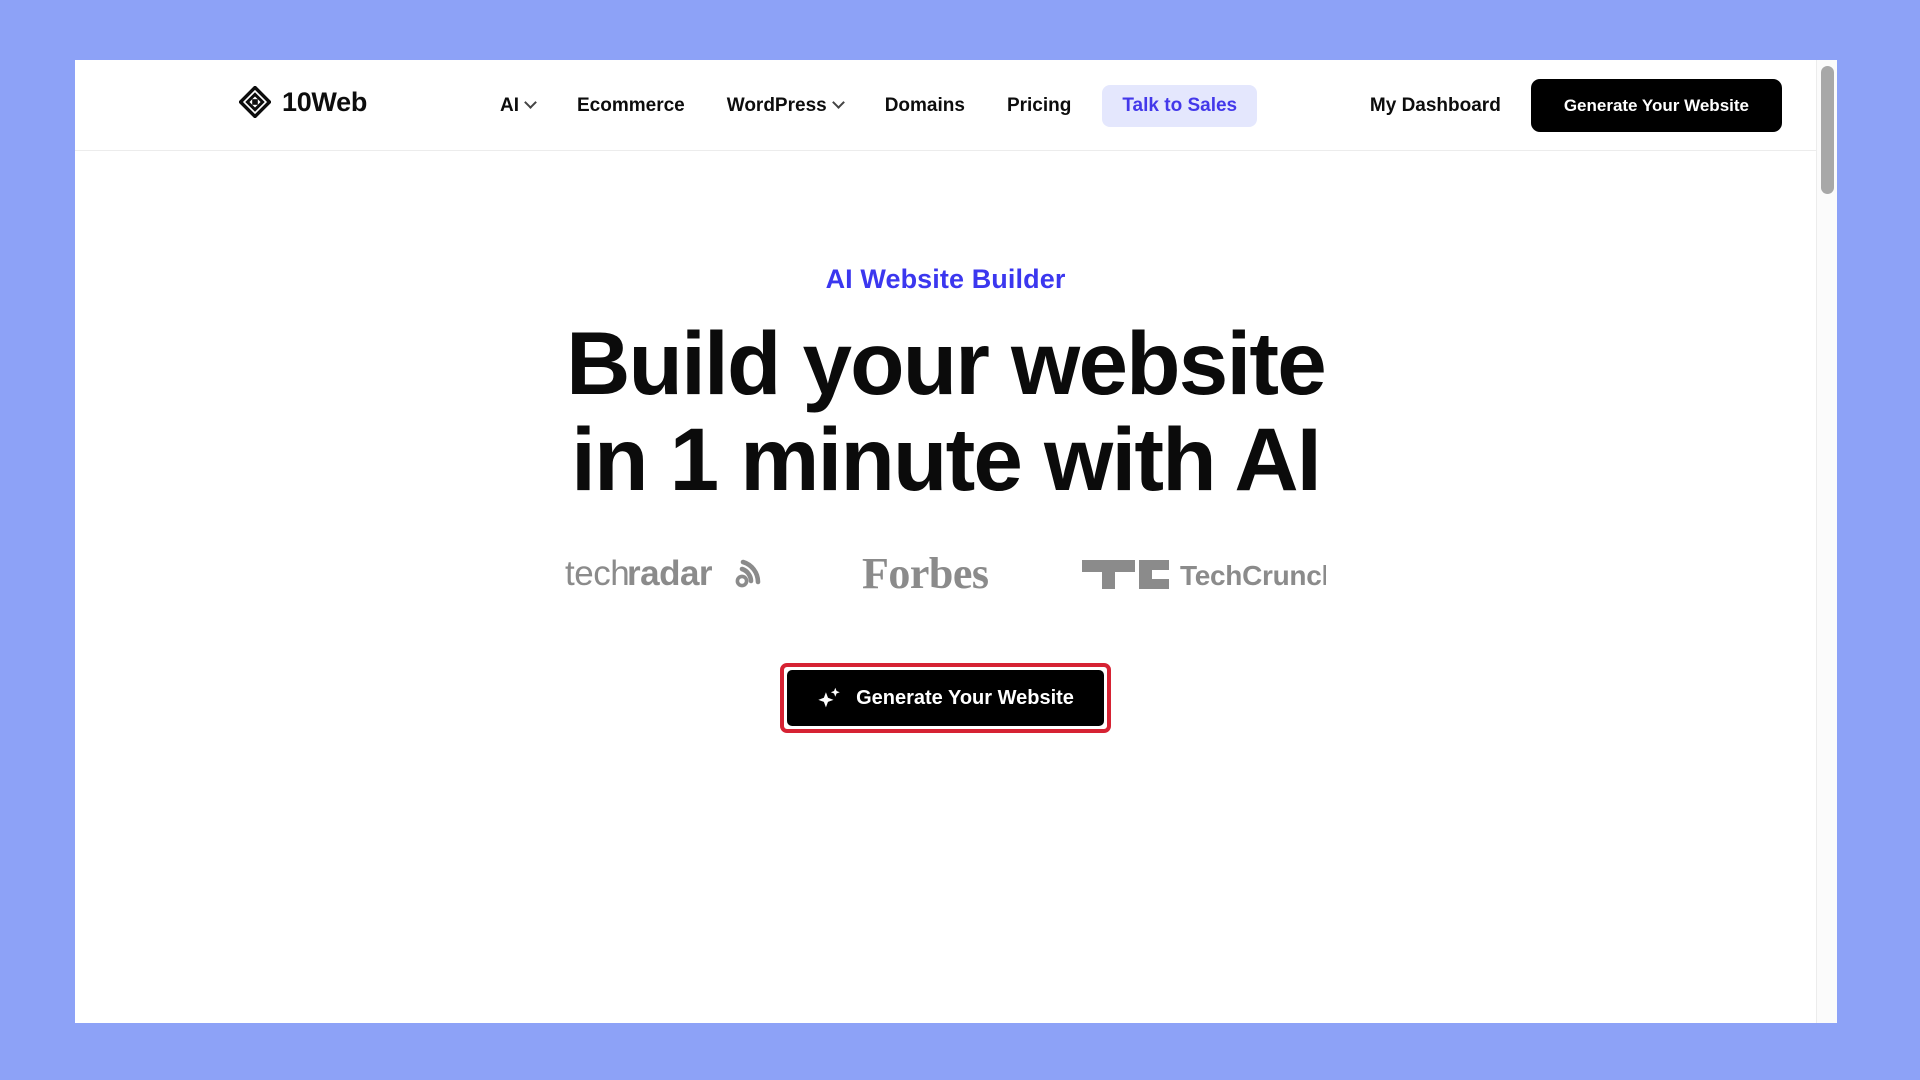  I want to click on vertical-scrollbar-track, so click(1826, 541).